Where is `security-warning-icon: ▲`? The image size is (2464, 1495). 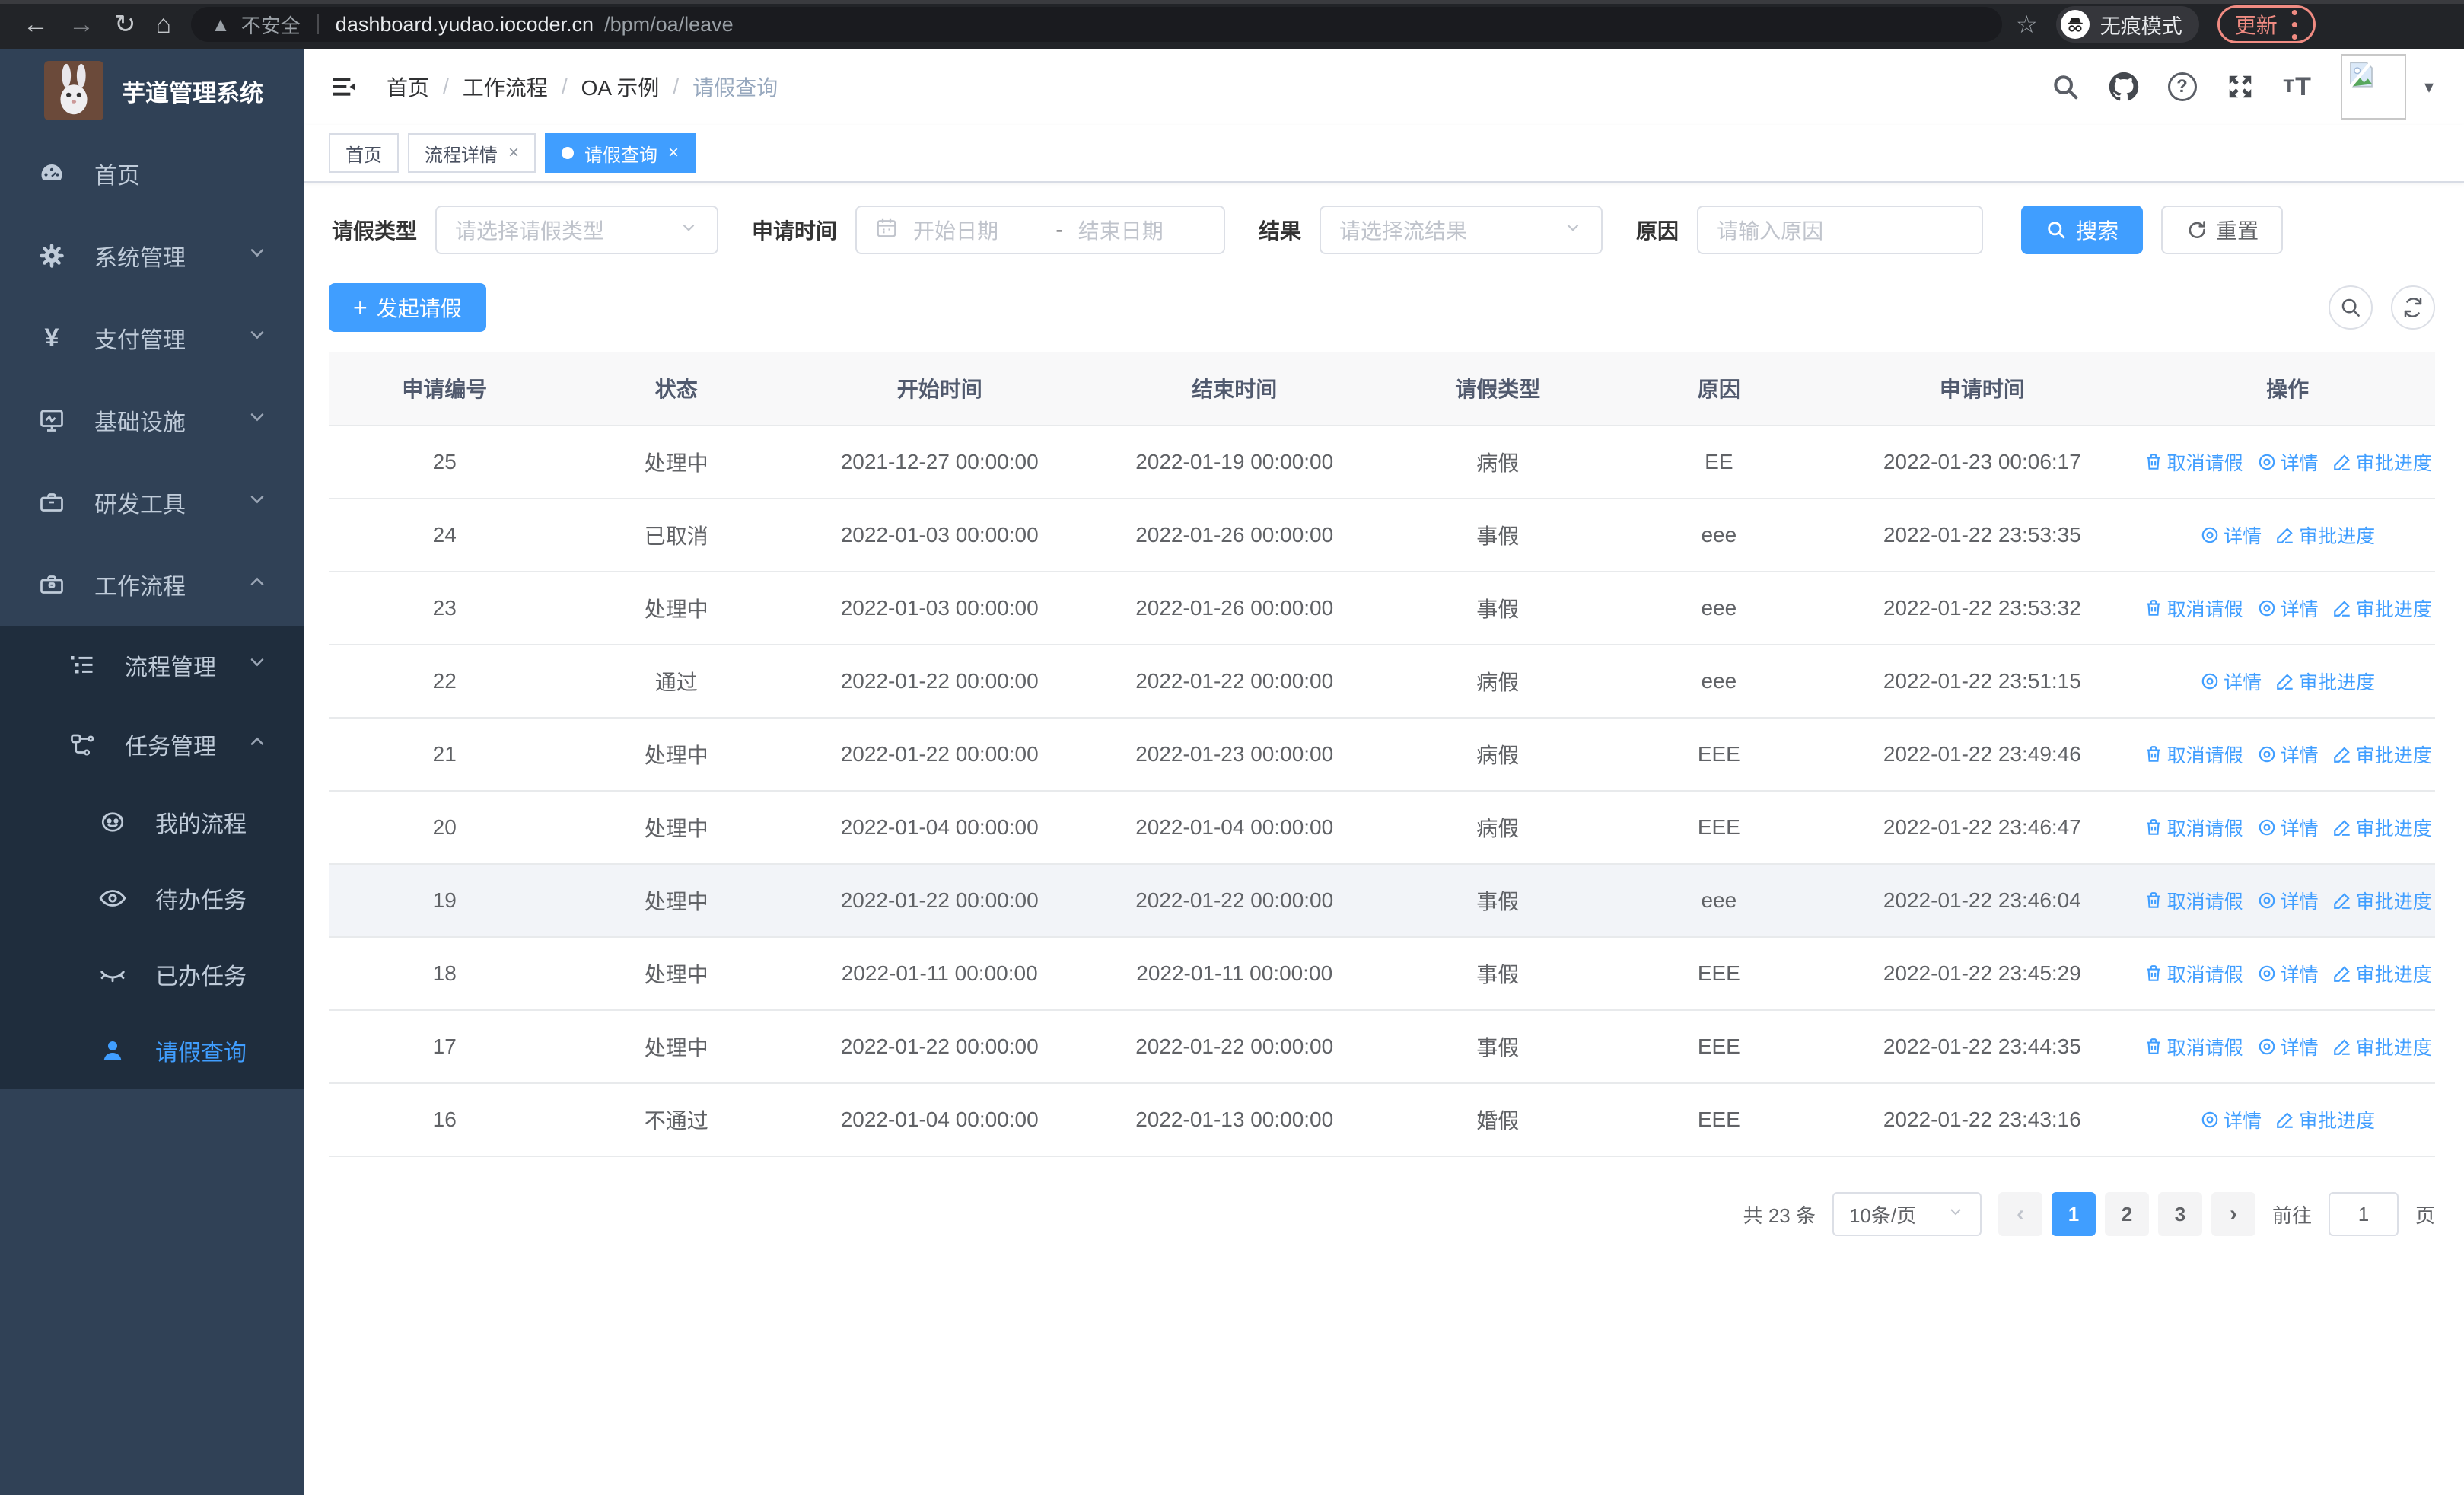
security-warning-icon: ▲ is located at coordinates (221, 25).